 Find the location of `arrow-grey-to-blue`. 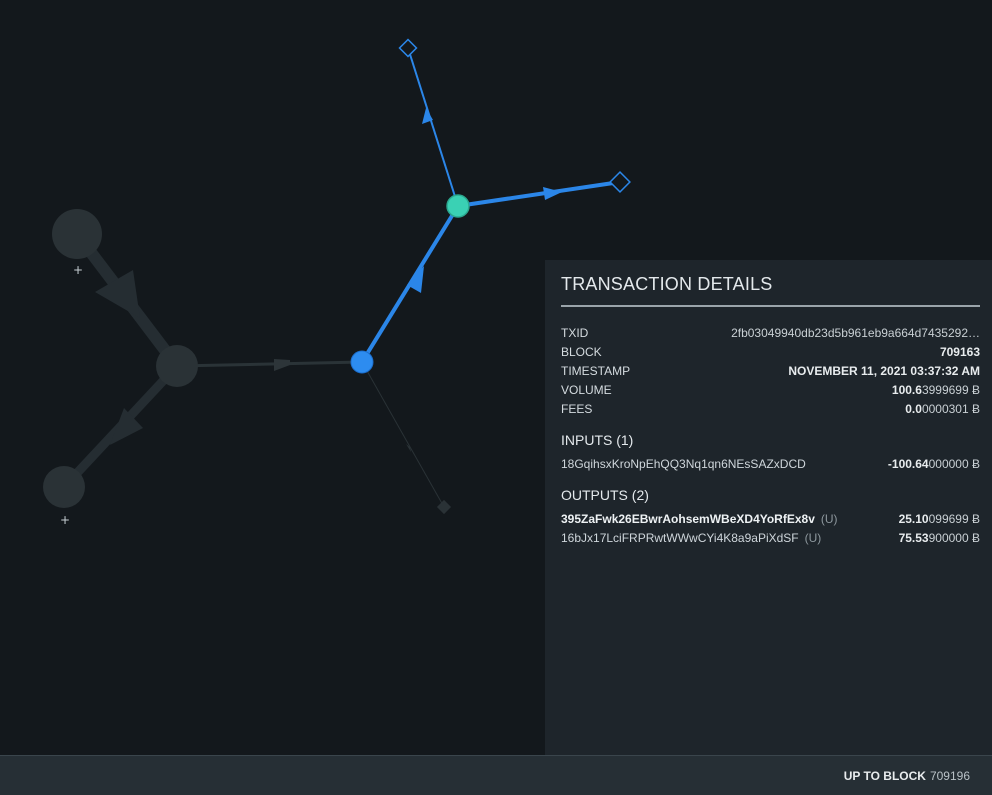

arrow-grey-to-blue is located at coordinates (282, 365).